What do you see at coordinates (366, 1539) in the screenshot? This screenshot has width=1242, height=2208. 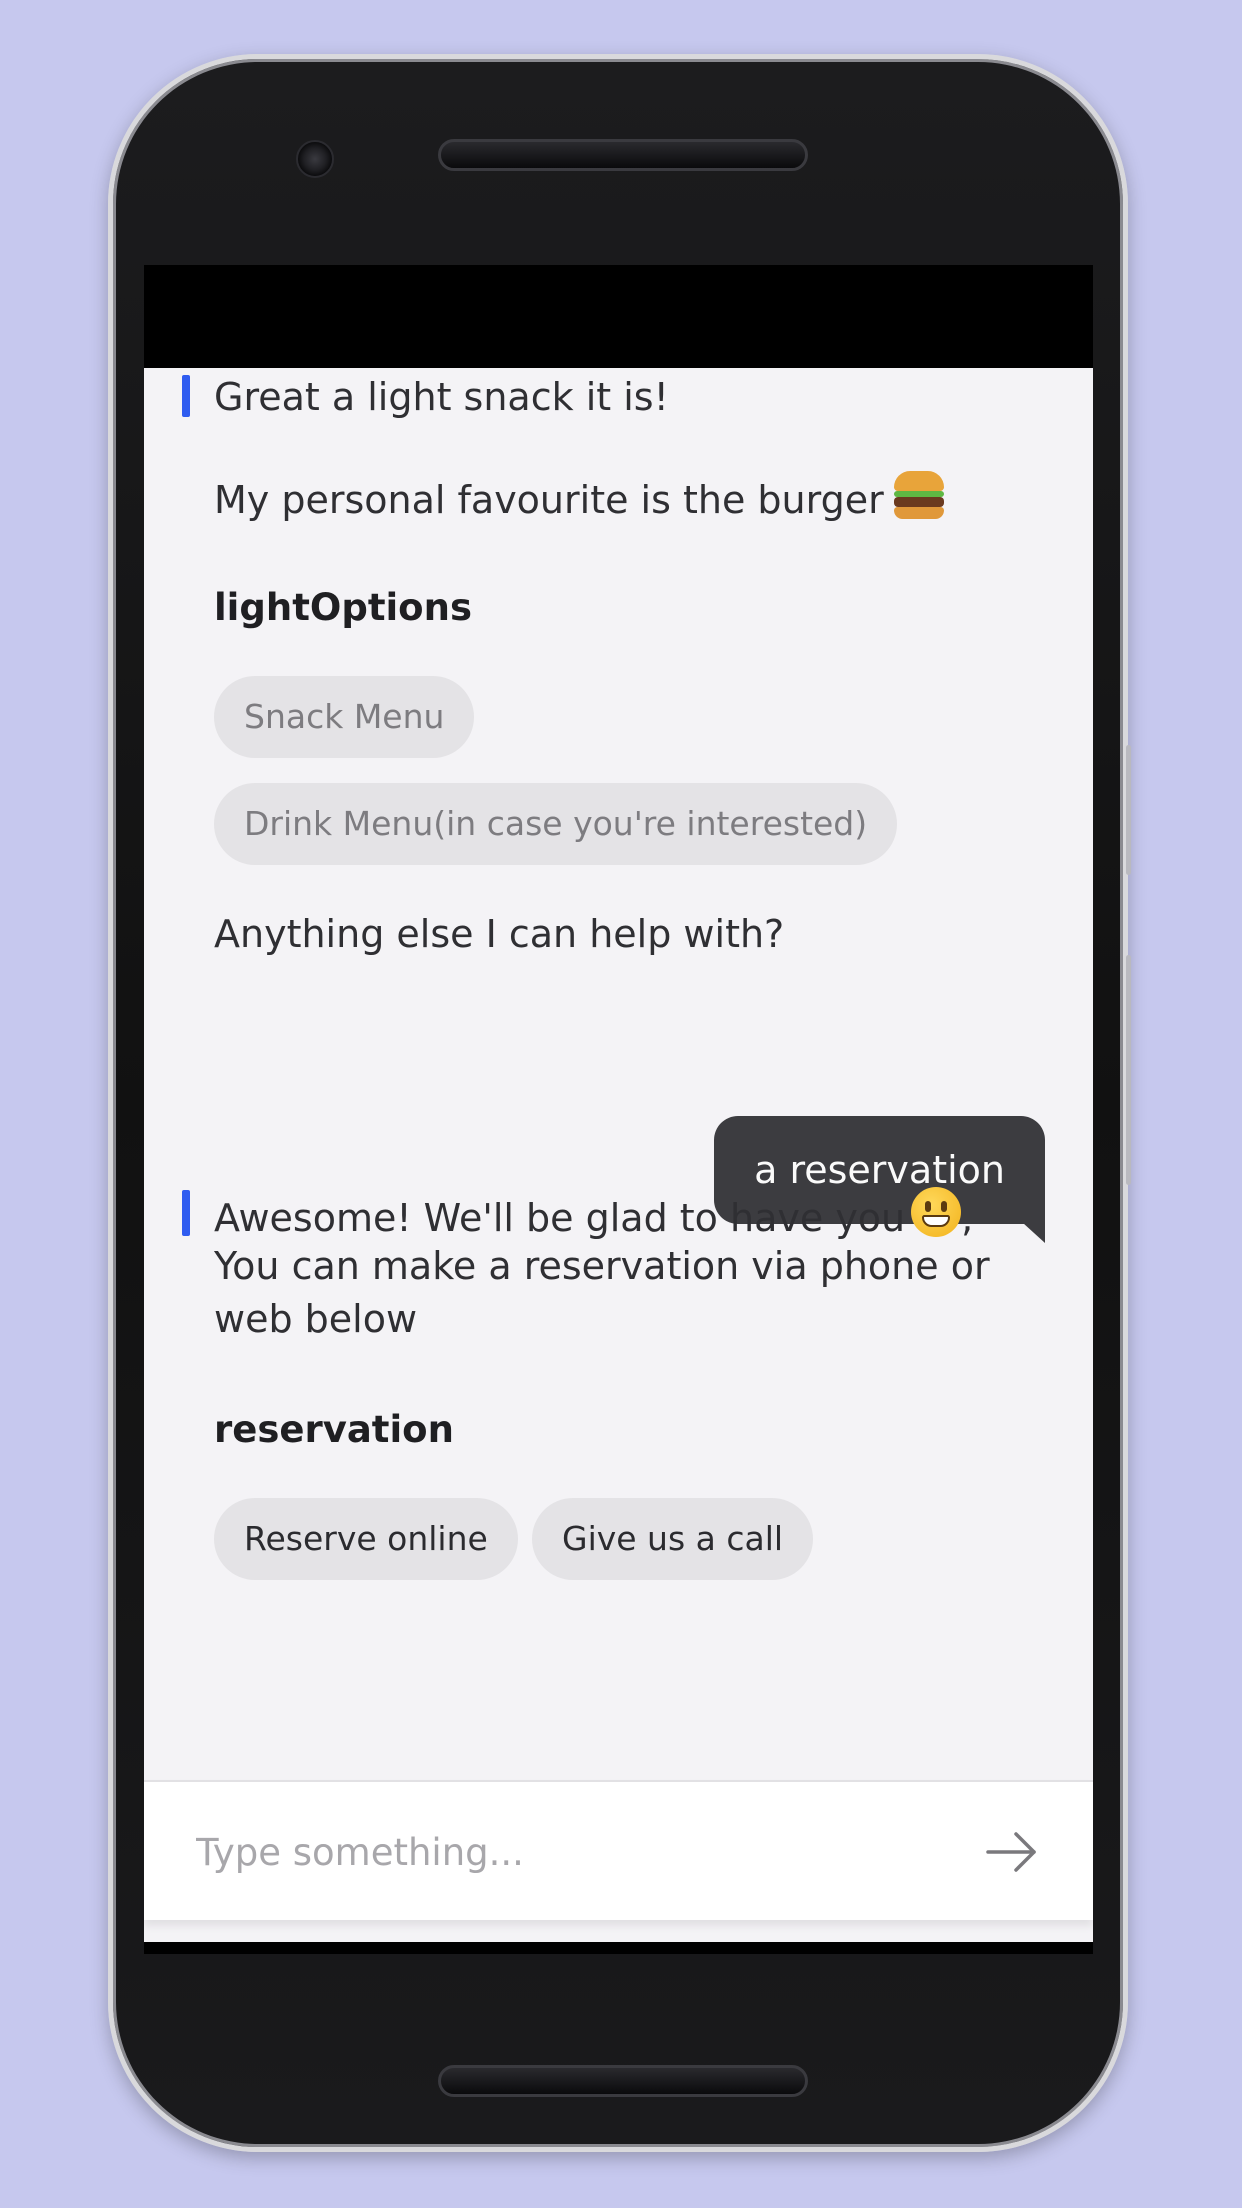 I see `reserve-online-chip: Reserve online` at bounding box center [366, 1539].